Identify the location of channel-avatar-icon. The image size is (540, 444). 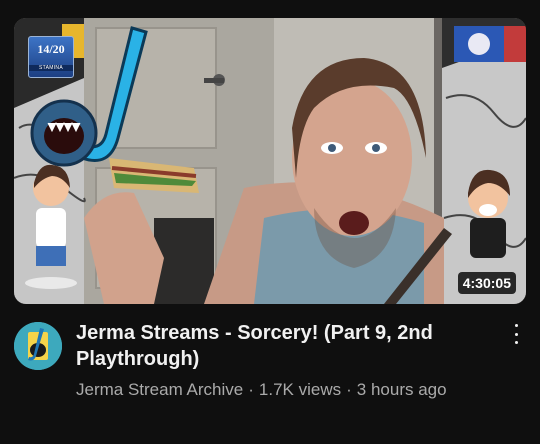
(38, 346).